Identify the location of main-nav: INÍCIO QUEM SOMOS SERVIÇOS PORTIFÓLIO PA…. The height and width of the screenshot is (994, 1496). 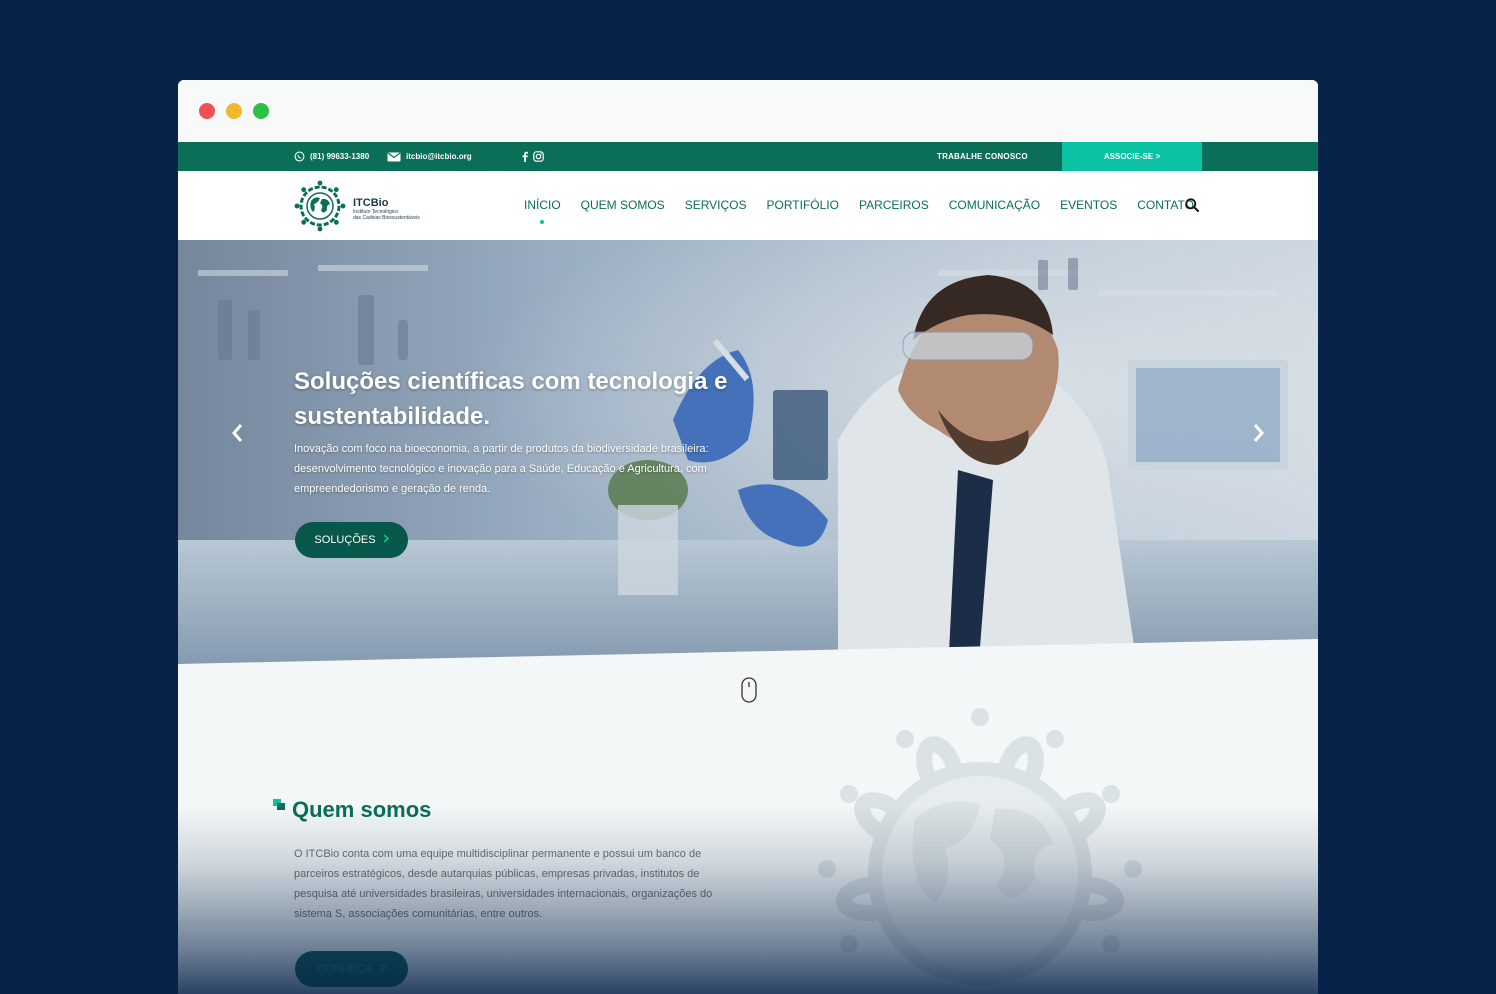
(869, 211).